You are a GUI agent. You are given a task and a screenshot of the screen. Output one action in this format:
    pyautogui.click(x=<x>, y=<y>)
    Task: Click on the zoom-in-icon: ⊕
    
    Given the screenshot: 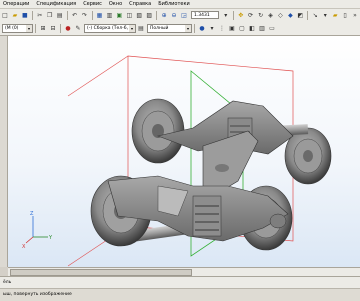 What is the action you would take?
    pyautogui.click(x=164, y=15)
    